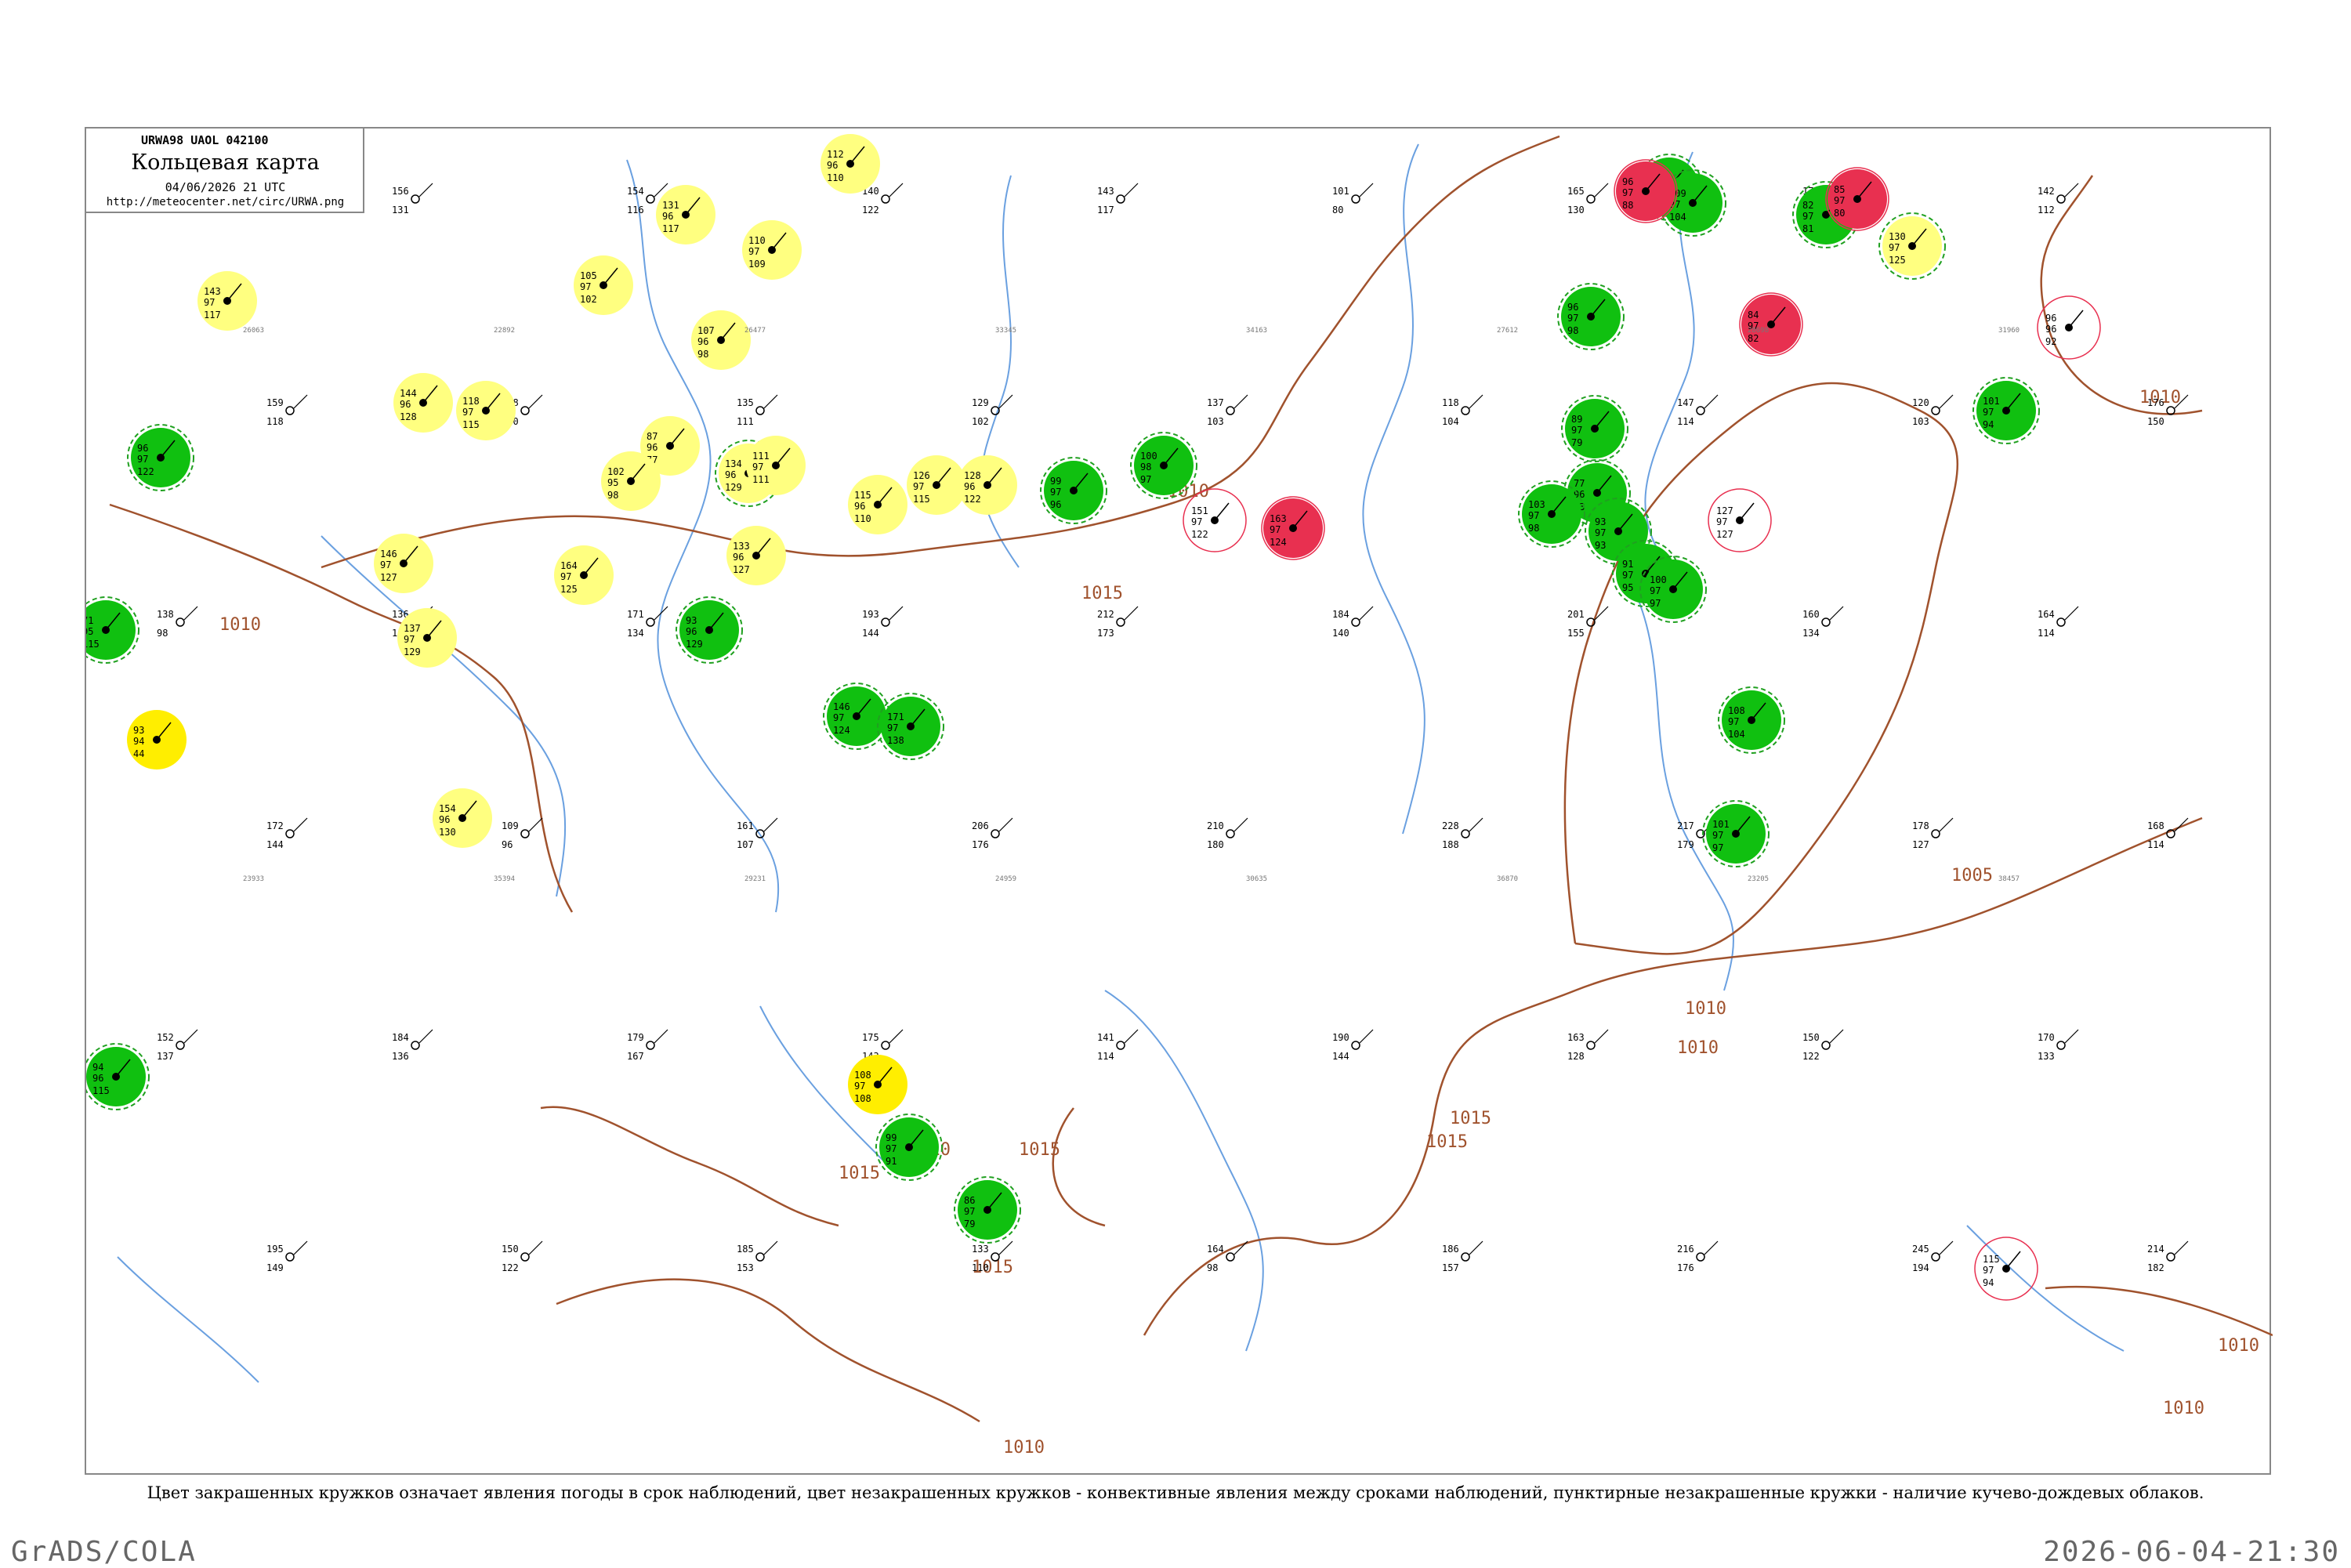 This screenshot has height=1568, width=2351. What do you see at coordinates (745, 1249) in the screenshot?
I see `station-temp: 185` at bounding box center [745, 1249].